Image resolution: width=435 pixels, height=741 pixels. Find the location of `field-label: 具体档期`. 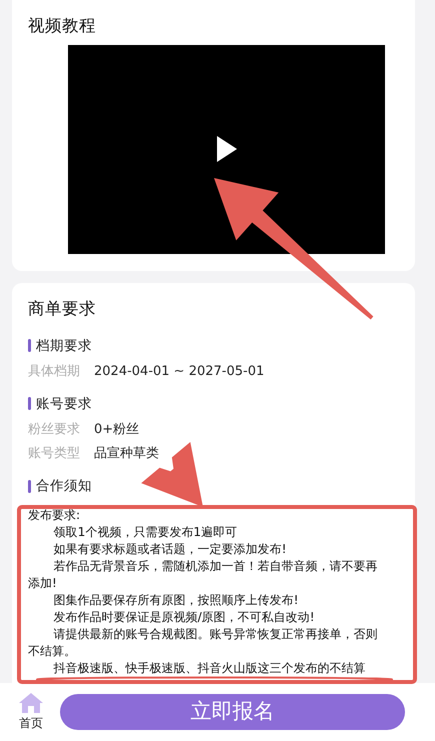

field-label: 具体档期 is located at coordinates (54, 372).